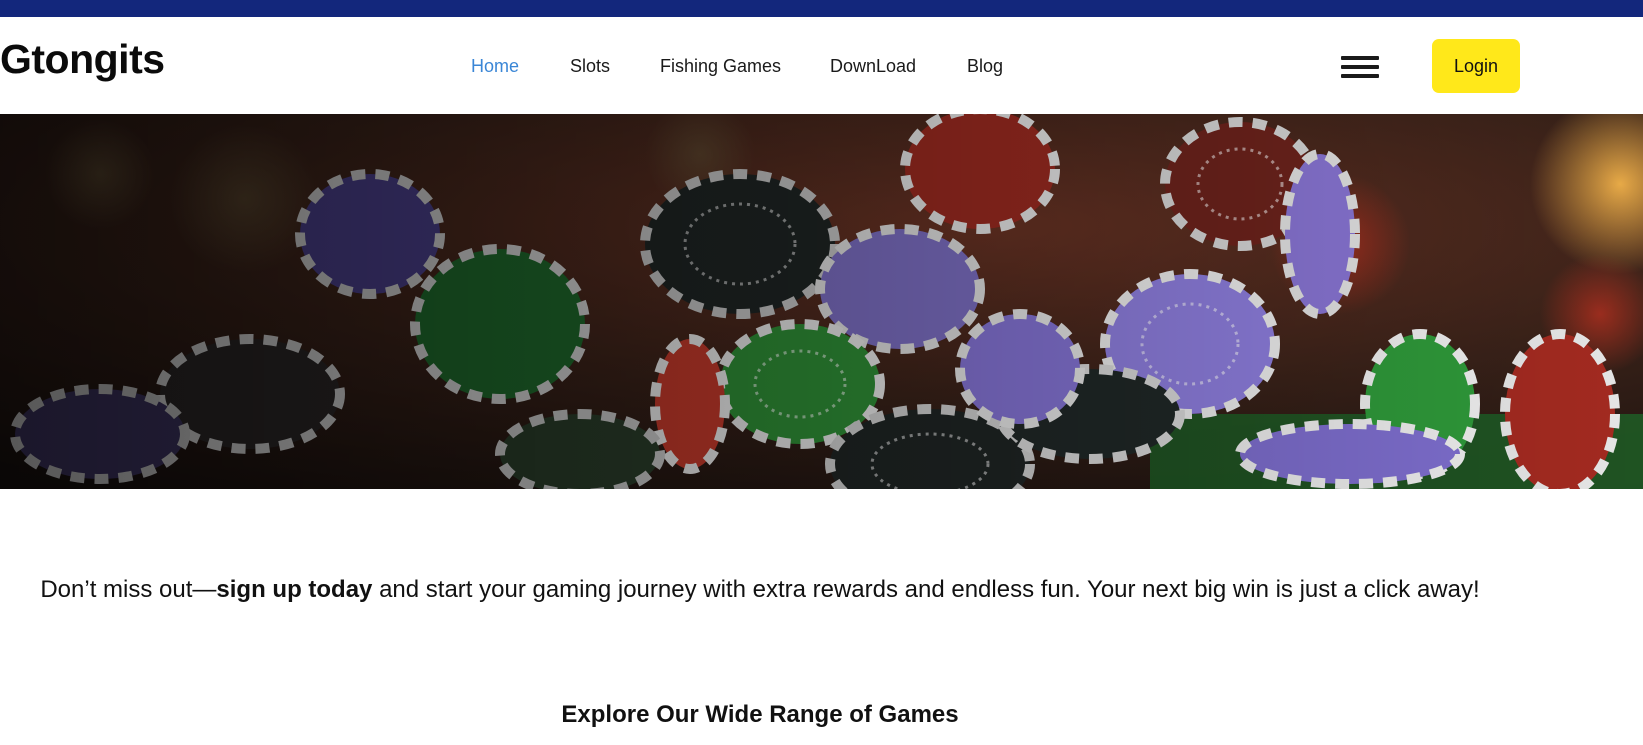 This screenshot has width=1643, height=745. What do you see at coordinates (590, 66) in the screenshot?
I see `nav-item-slots: Slots` at bounding box center [590, 66].